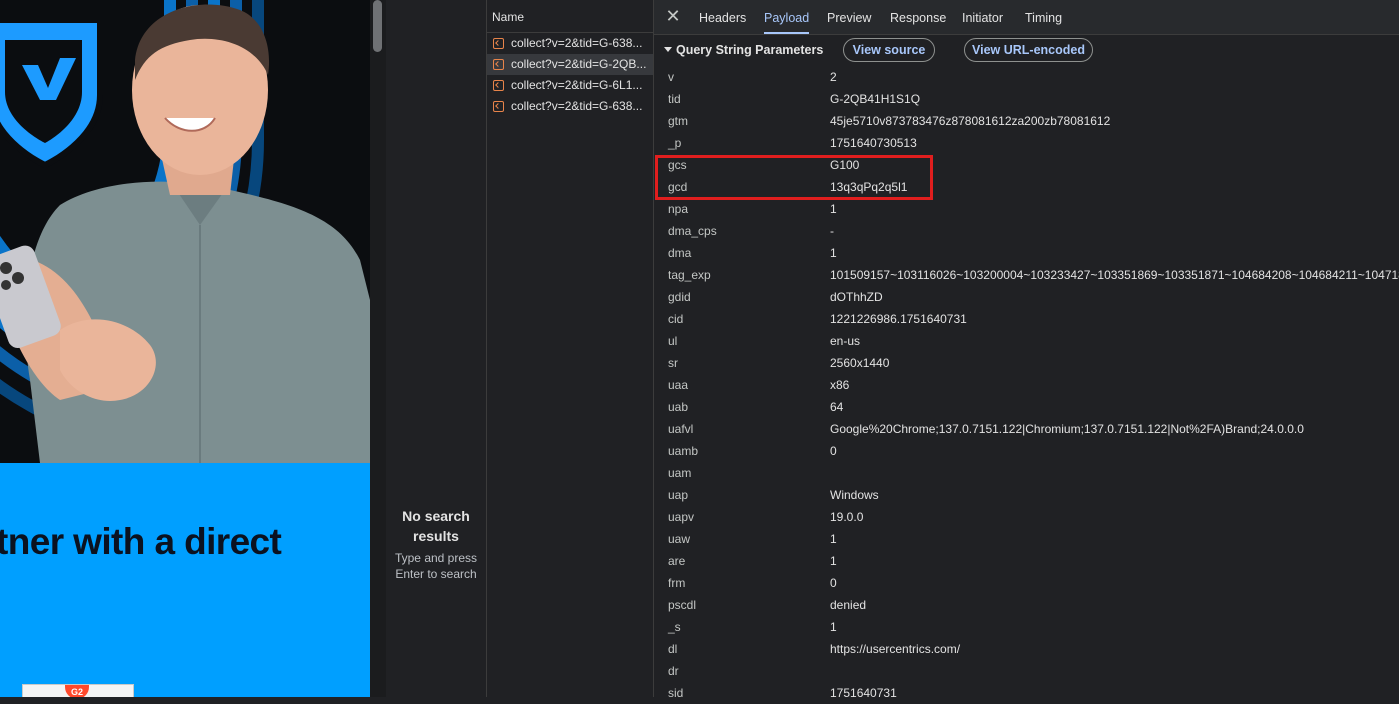 Image resolution: width=1399 pixels, height=704 pixels. Describe the element at coordinates (671, 77) in the screenshot. I see `param-key: v` at that location.